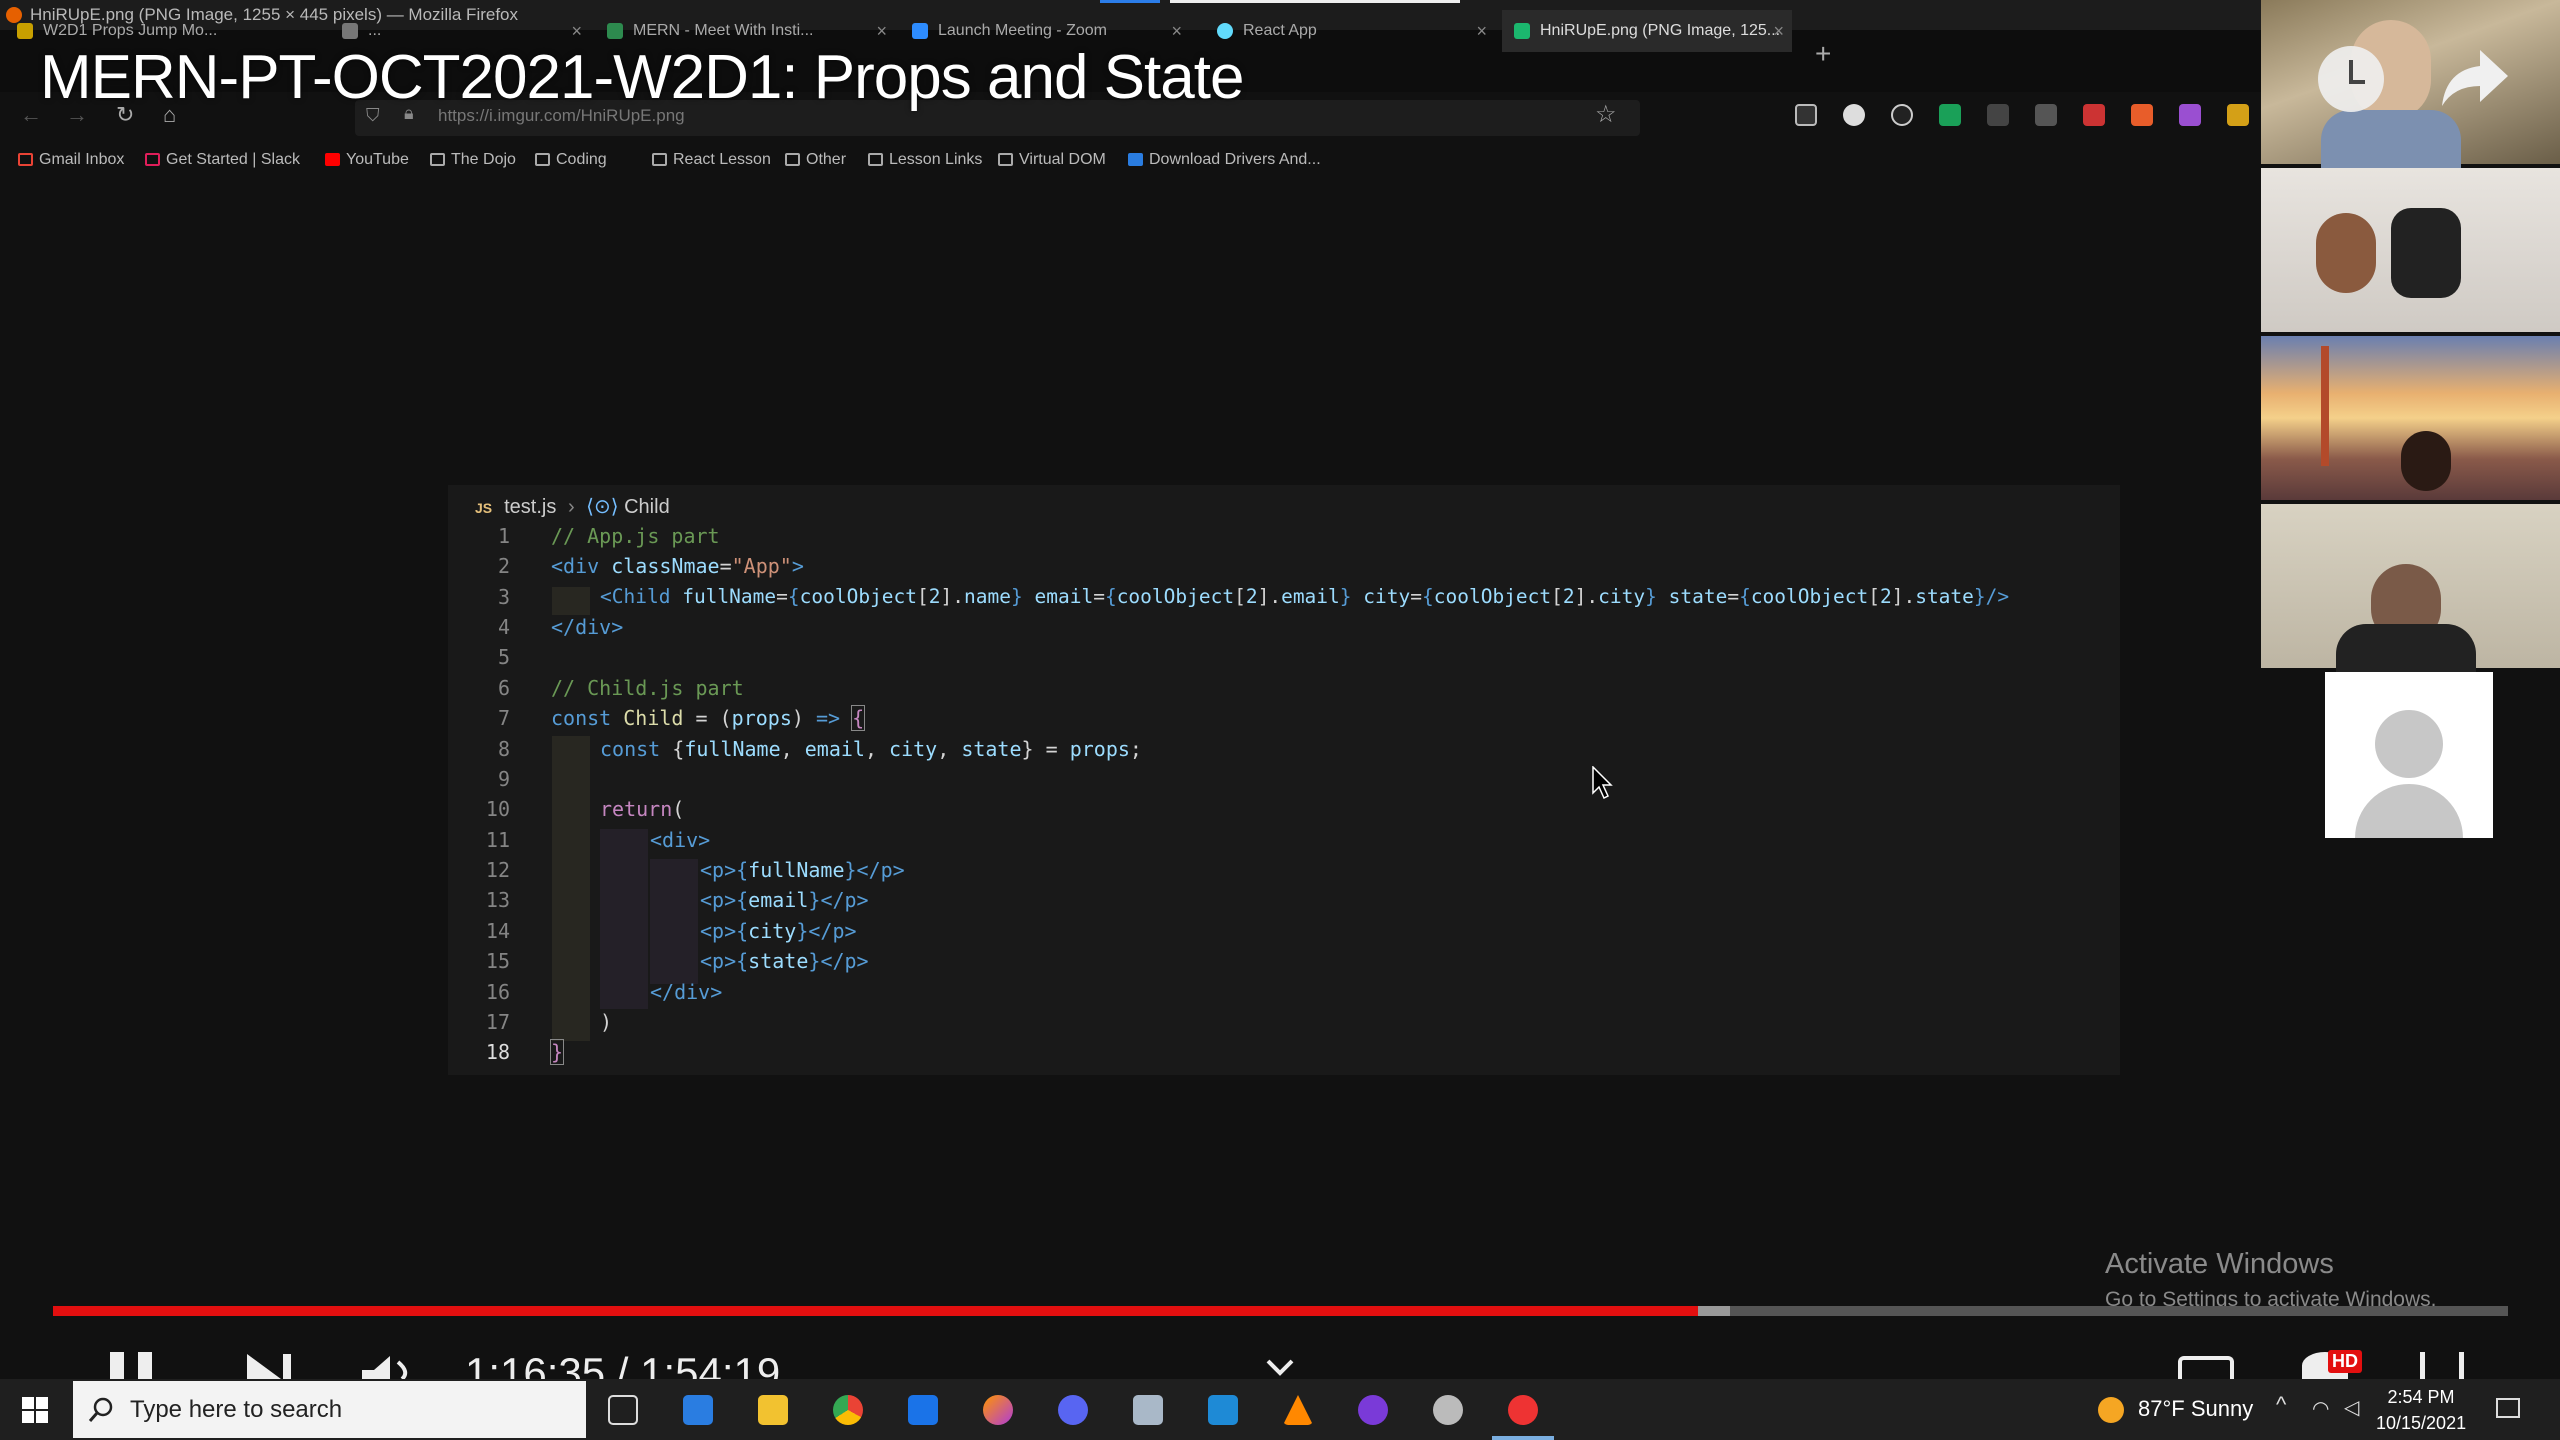 This screenshot has height=1440, width=2560. What do you see at coordinates (1135, 159) in the screenshot?
I see `download-icon` at bounding box center [1135, 159].